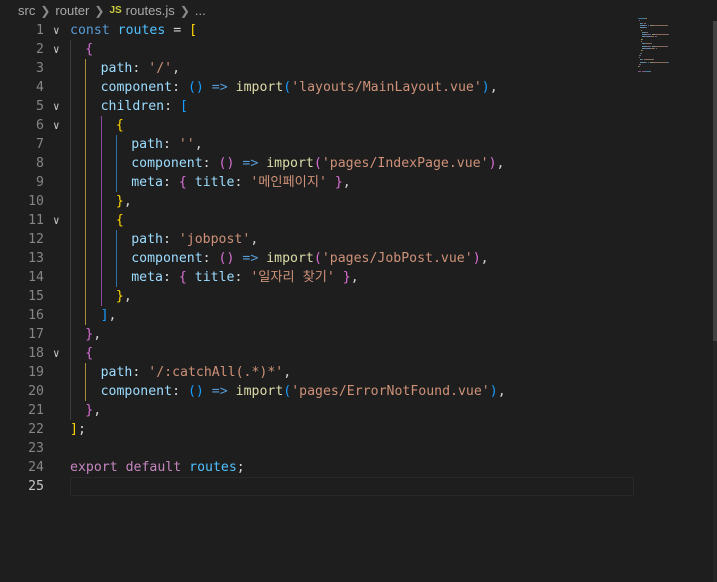  What do you see at coordinates (36, 486) in the screenshot?
I see `line-number: 25` at bounding box center [36, 486].